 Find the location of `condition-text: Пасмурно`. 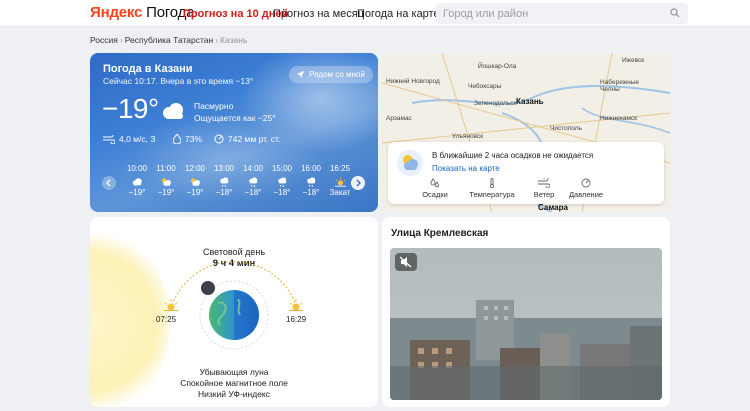

condition-text: Пасмурно is located at coordinates (214, 106).